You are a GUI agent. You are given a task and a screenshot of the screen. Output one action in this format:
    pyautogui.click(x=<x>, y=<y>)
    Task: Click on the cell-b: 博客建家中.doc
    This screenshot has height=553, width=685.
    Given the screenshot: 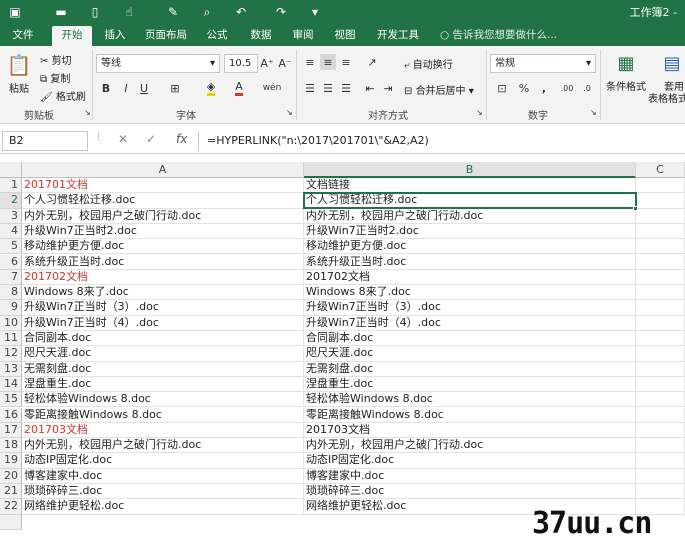 What is the action you would take?
    pyautogui.click(x=470, y=476)
    